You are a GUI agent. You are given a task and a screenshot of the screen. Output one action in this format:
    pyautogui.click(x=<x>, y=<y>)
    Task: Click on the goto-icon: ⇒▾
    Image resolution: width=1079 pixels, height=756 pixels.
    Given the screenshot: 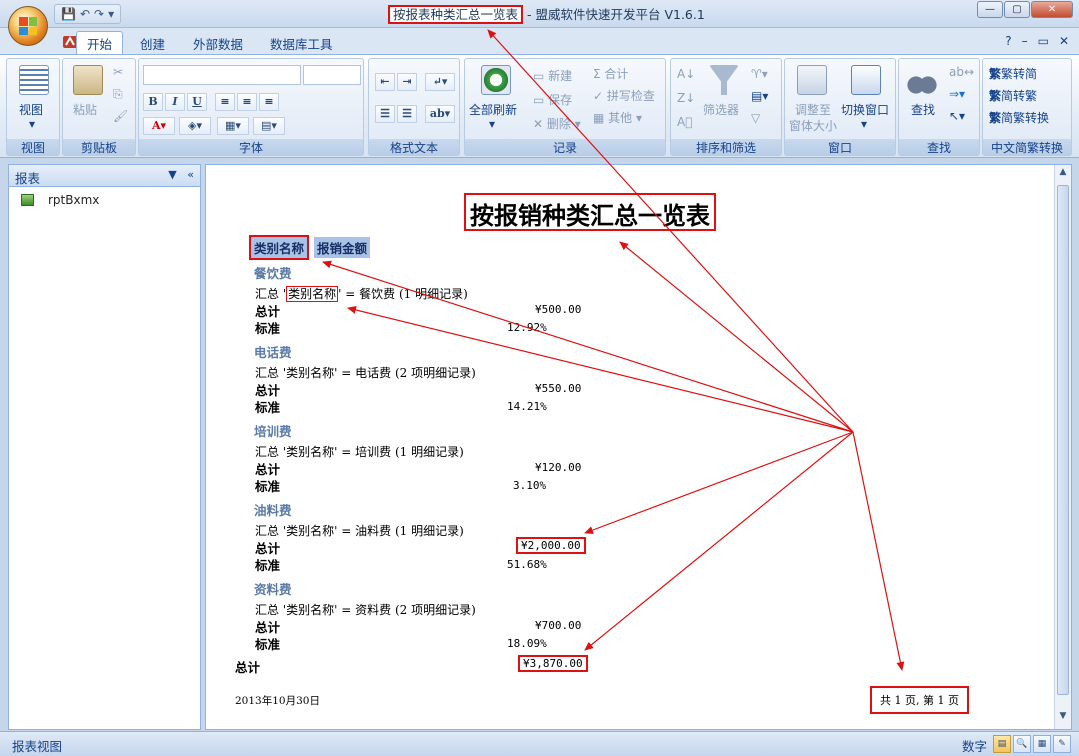 What is the action you would take?
    pyautogui.click(x=957, y=94)
    